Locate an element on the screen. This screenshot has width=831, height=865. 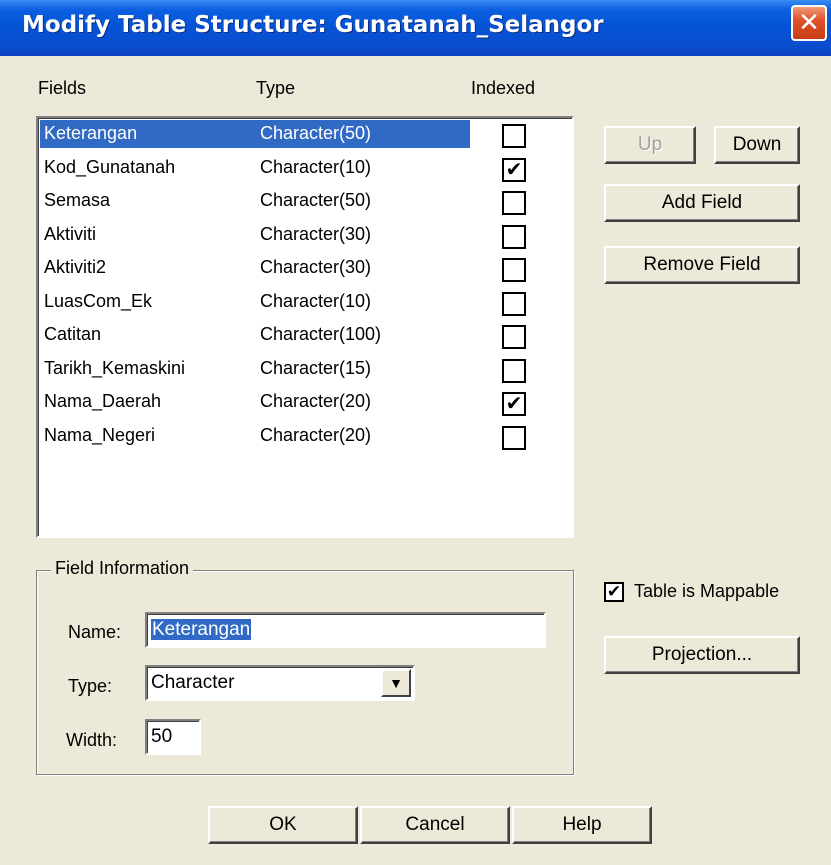
table-mappable-label: Table is Mappable is located at coordinates (706, 591).